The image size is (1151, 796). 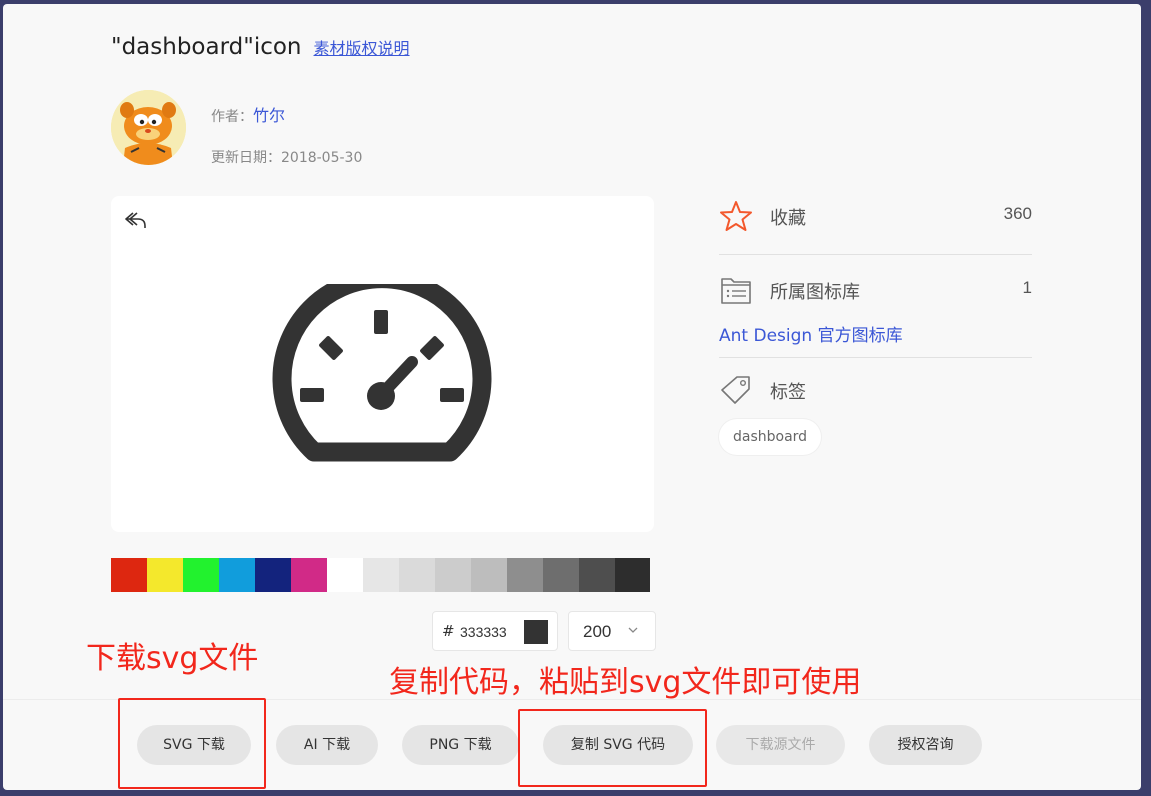 I want to click on tag-icon, so click(x=735, y=390).